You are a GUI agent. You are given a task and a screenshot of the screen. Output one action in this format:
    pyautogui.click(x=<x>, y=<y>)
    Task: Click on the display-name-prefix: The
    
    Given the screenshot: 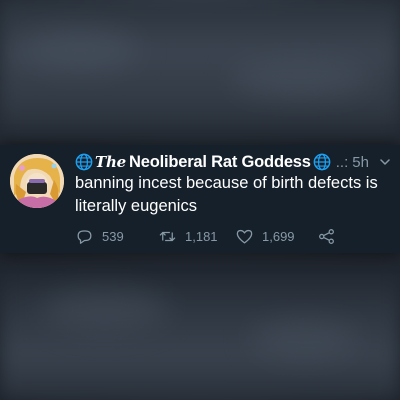 What is the action you would take?
    pyautogui.click(x=111, y=161)
    